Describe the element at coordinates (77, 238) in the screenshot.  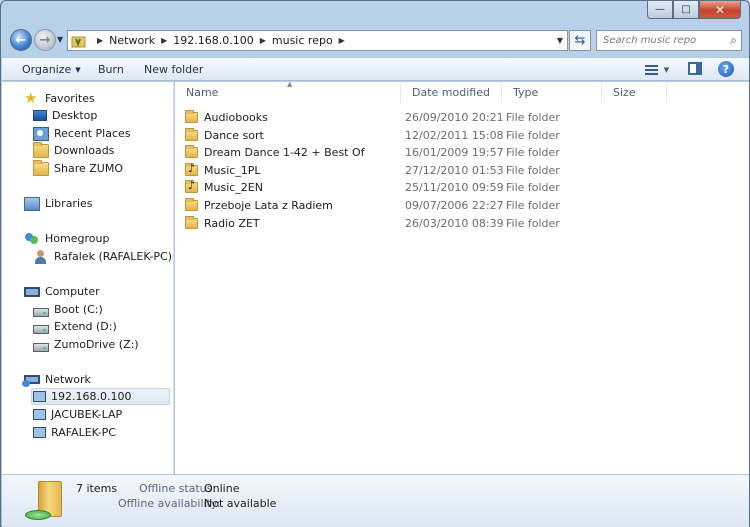
I see `sidebar-item-label: Homegroup` at that location.